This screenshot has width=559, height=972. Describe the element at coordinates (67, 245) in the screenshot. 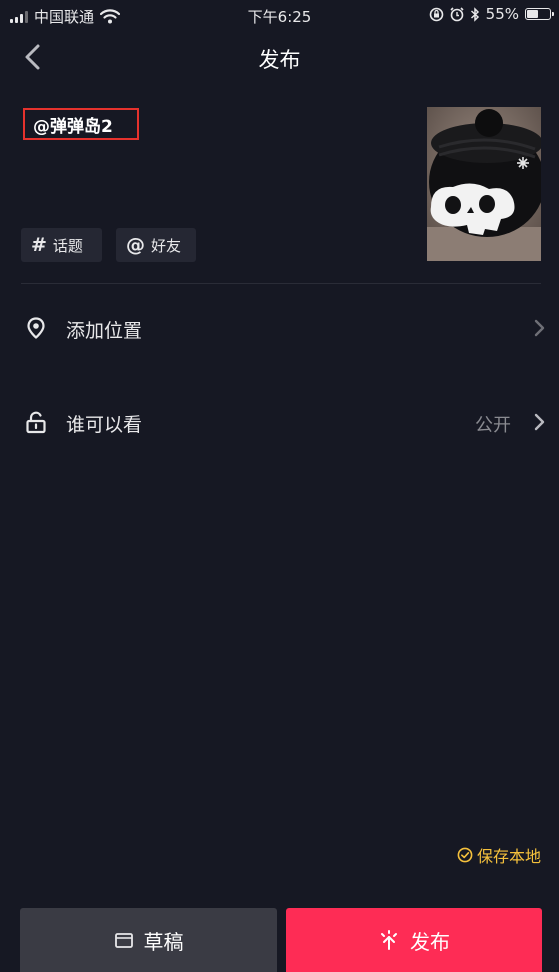

I see `topic-tag-label: 话题` at that location.